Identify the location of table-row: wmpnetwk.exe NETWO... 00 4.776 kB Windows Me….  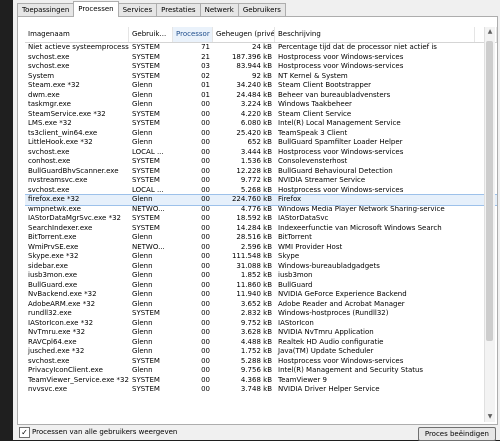
(261, 210).